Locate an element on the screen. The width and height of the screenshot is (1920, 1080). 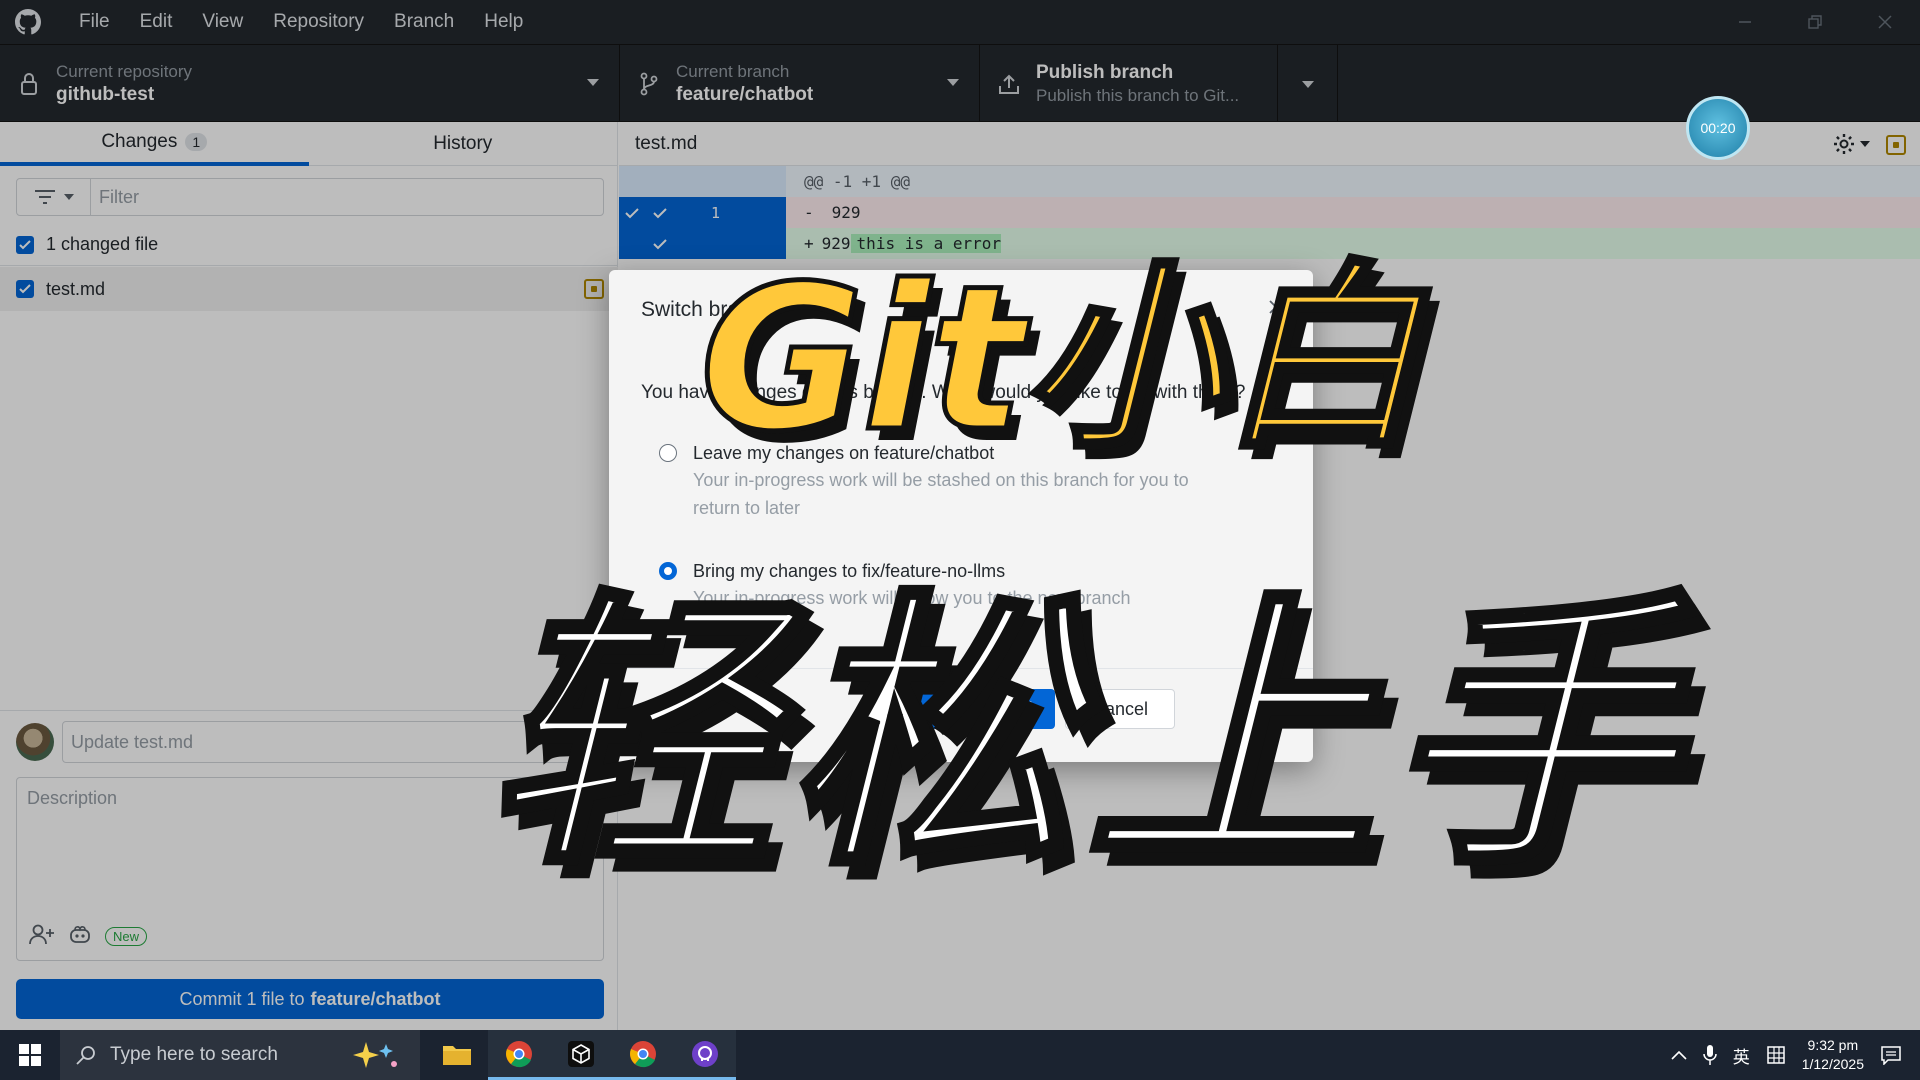
clock-date: 1/12/2025 is located at coordinates (1832, 1064).